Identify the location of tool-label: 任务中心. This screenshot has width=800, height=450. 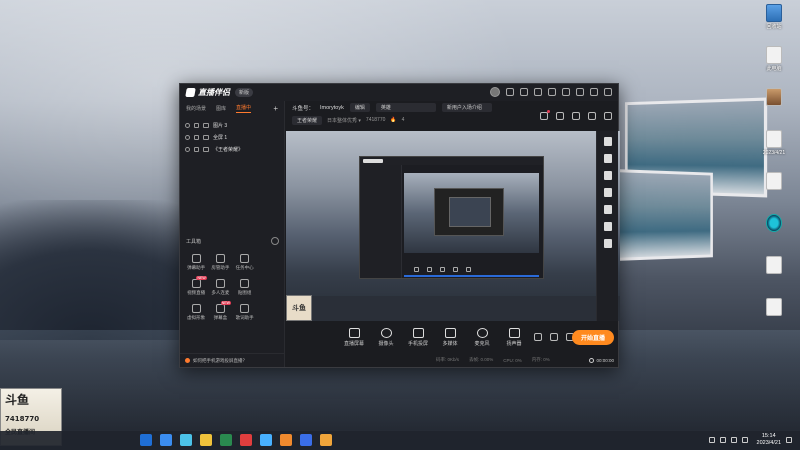
(244, 267).